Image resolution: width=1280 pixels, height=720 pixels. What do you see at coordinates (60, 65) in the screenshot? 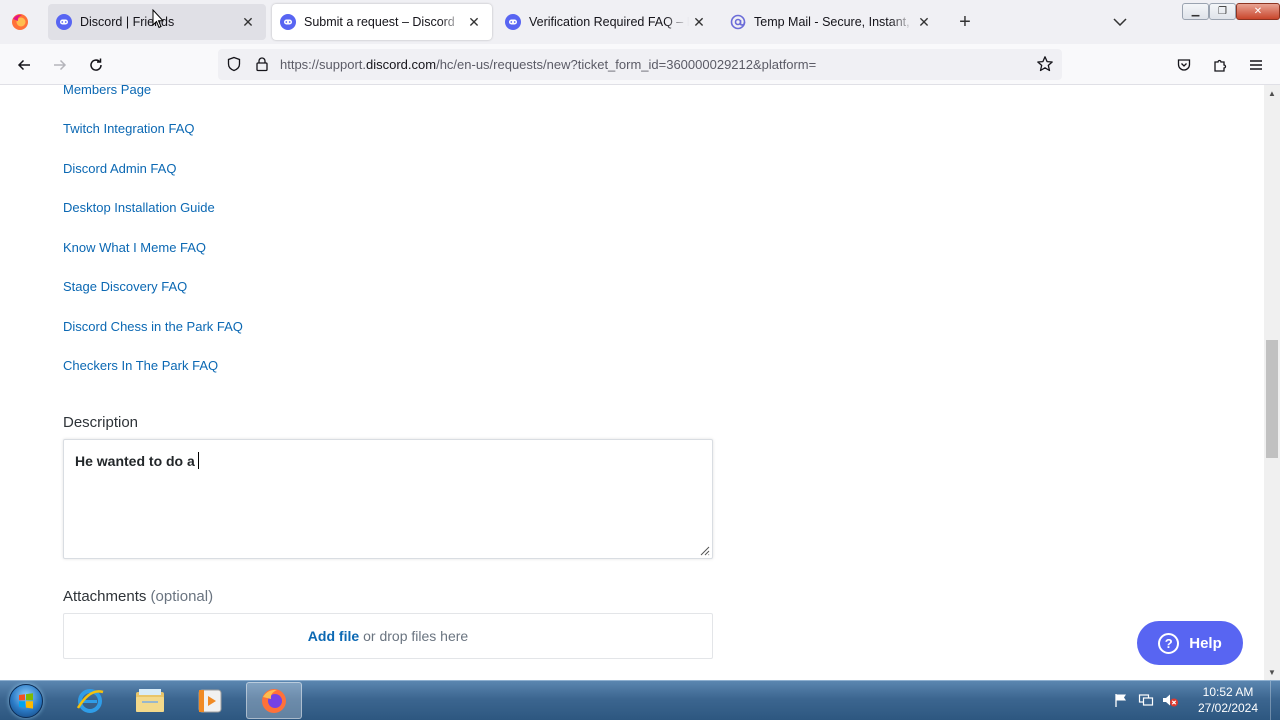
I see `forward-arrow-icon` at bounding box center [60, 65].